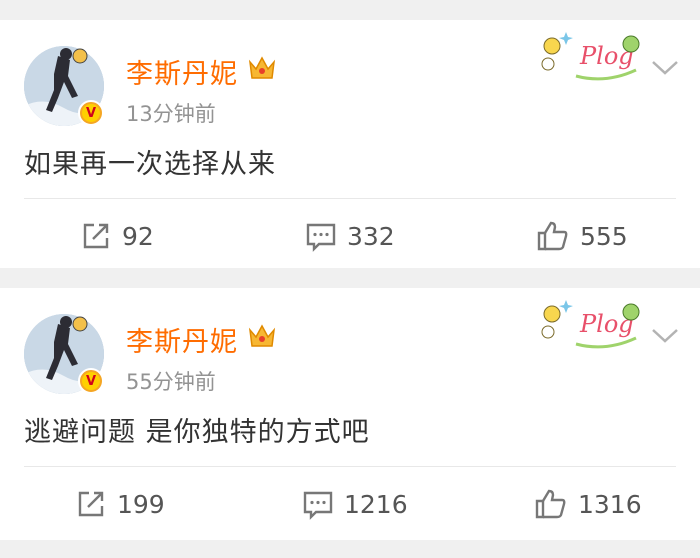 Image resolution: width=700 pixels, height=558 pixels. I want to click on like-button: 555, so click(582, 236).